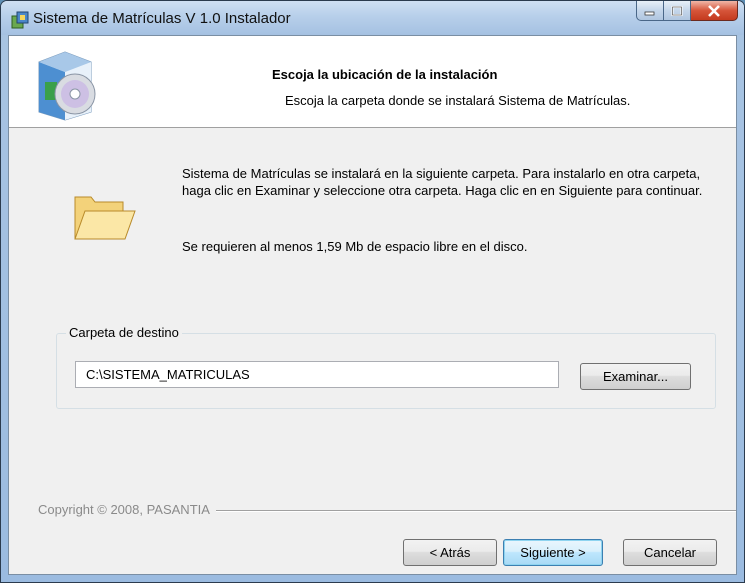  Describe the element at coordinates (553, 552) in the screenshot. I see `next-button: Siguiente >` at that location.